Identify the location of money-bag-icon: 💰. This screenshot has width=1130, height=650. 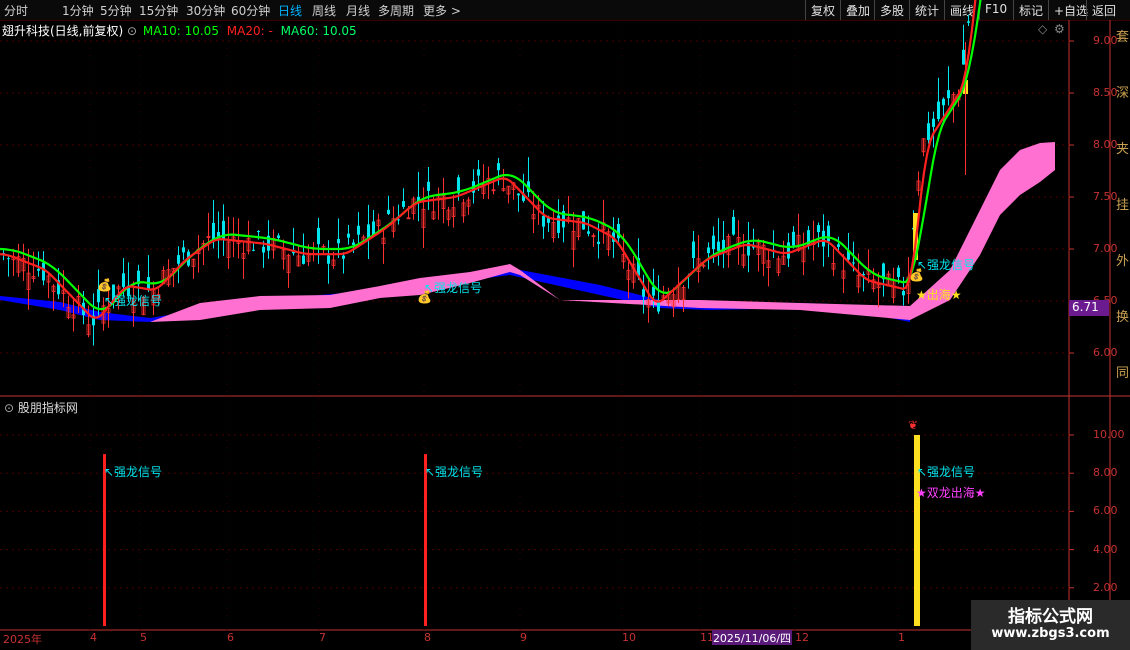
(104, 285).